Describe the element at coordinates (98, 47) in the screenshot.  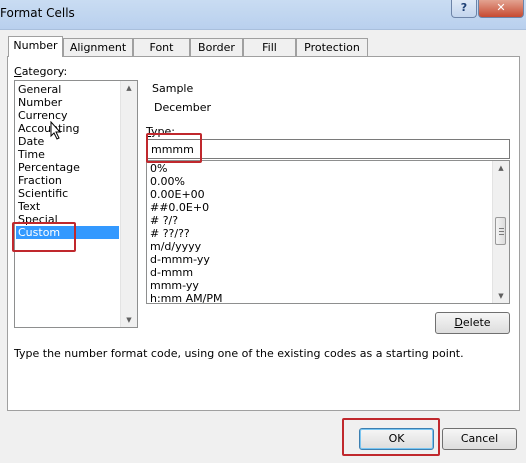
I see `tab-alignment: Alignment` at that location.